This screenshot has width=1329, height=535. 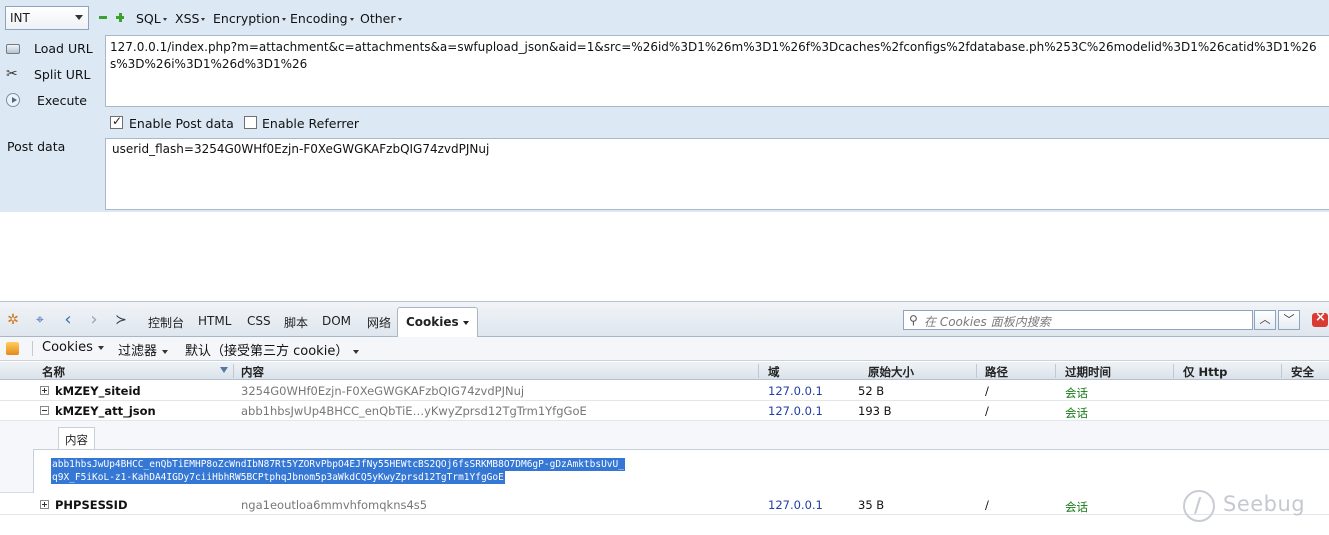 What do you see at coordinates (12, 74) in the screenshot?
I see `scissors-icon: ✂` at bounding box center [12, 74].